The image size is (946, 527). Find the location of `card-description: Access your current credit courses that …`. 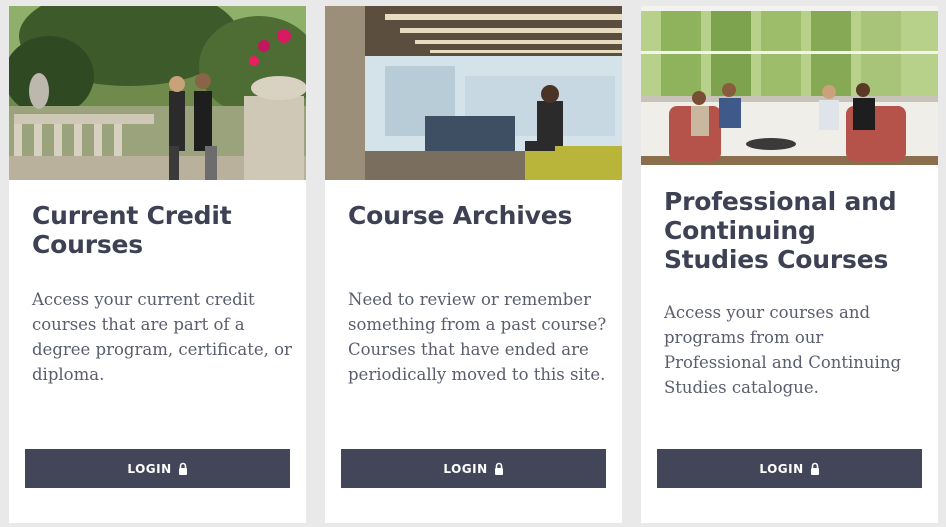

card-description: Access your current credit courses that … is located at coordinates (162, 337).